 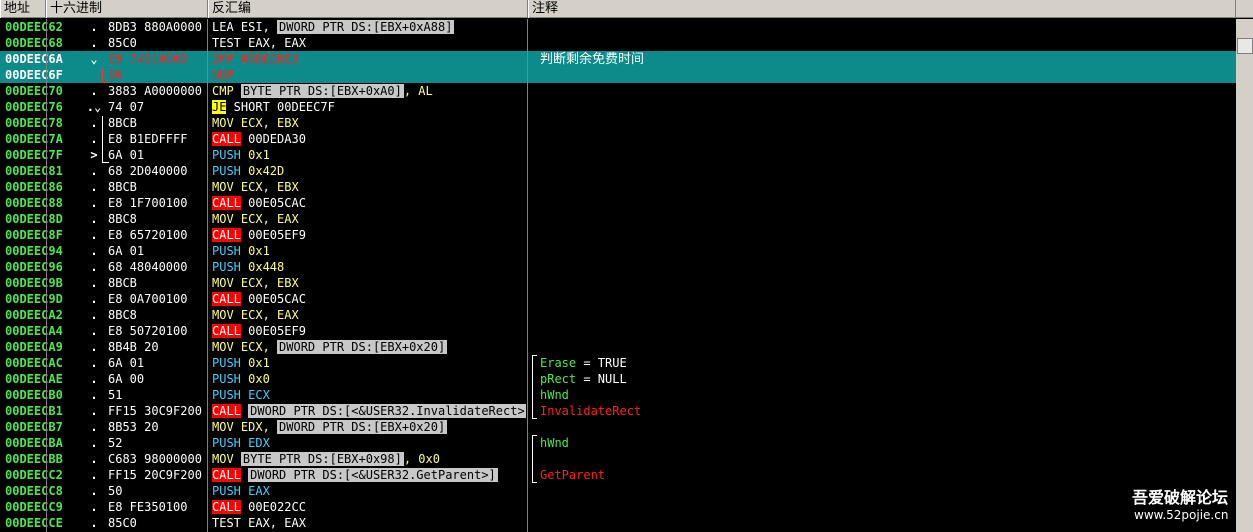 I want to click on row-disassembly: MOV ECX, DWORD PTR DS:[EBX+0x20], so click(x=369, y=347).